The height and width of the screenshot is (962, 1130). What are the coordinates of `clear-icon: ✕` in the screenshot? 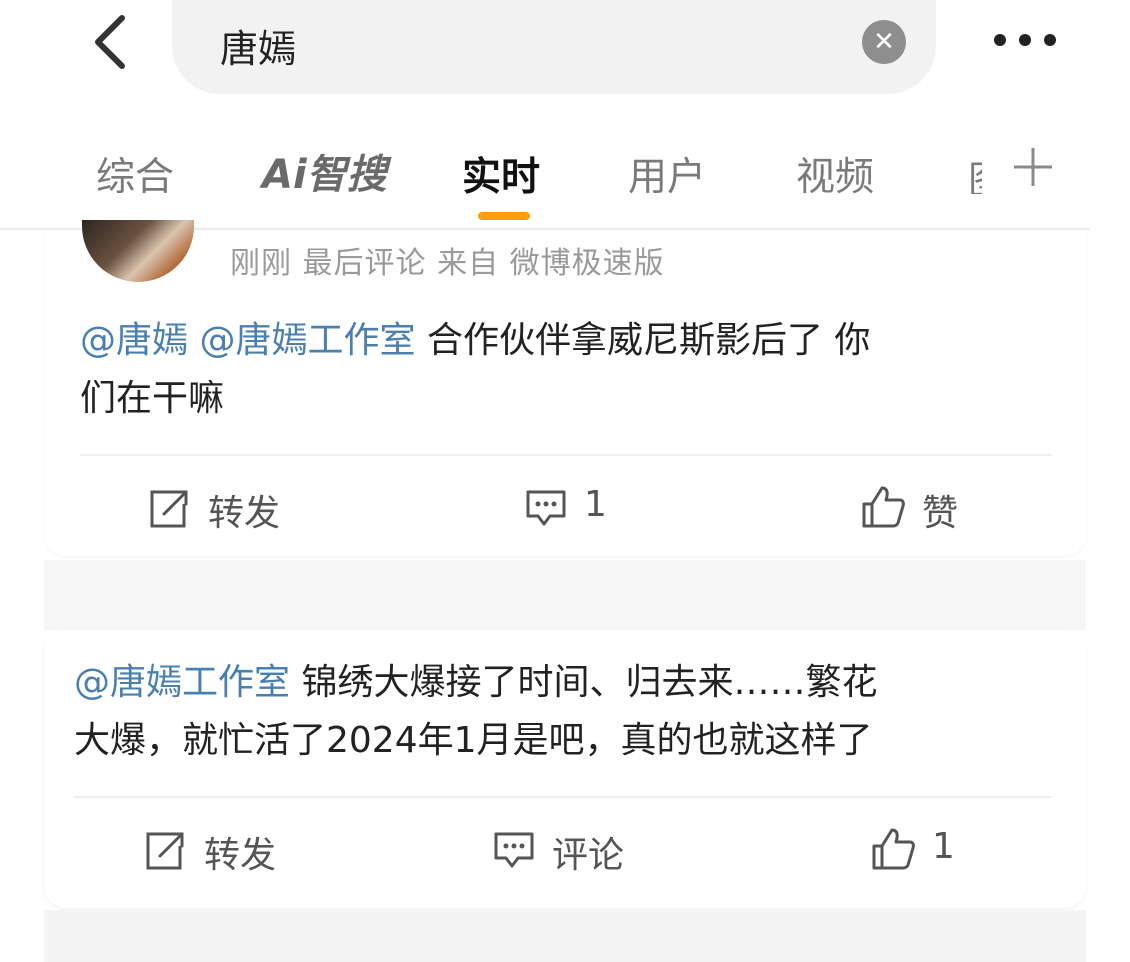 It's located at (884, 42).